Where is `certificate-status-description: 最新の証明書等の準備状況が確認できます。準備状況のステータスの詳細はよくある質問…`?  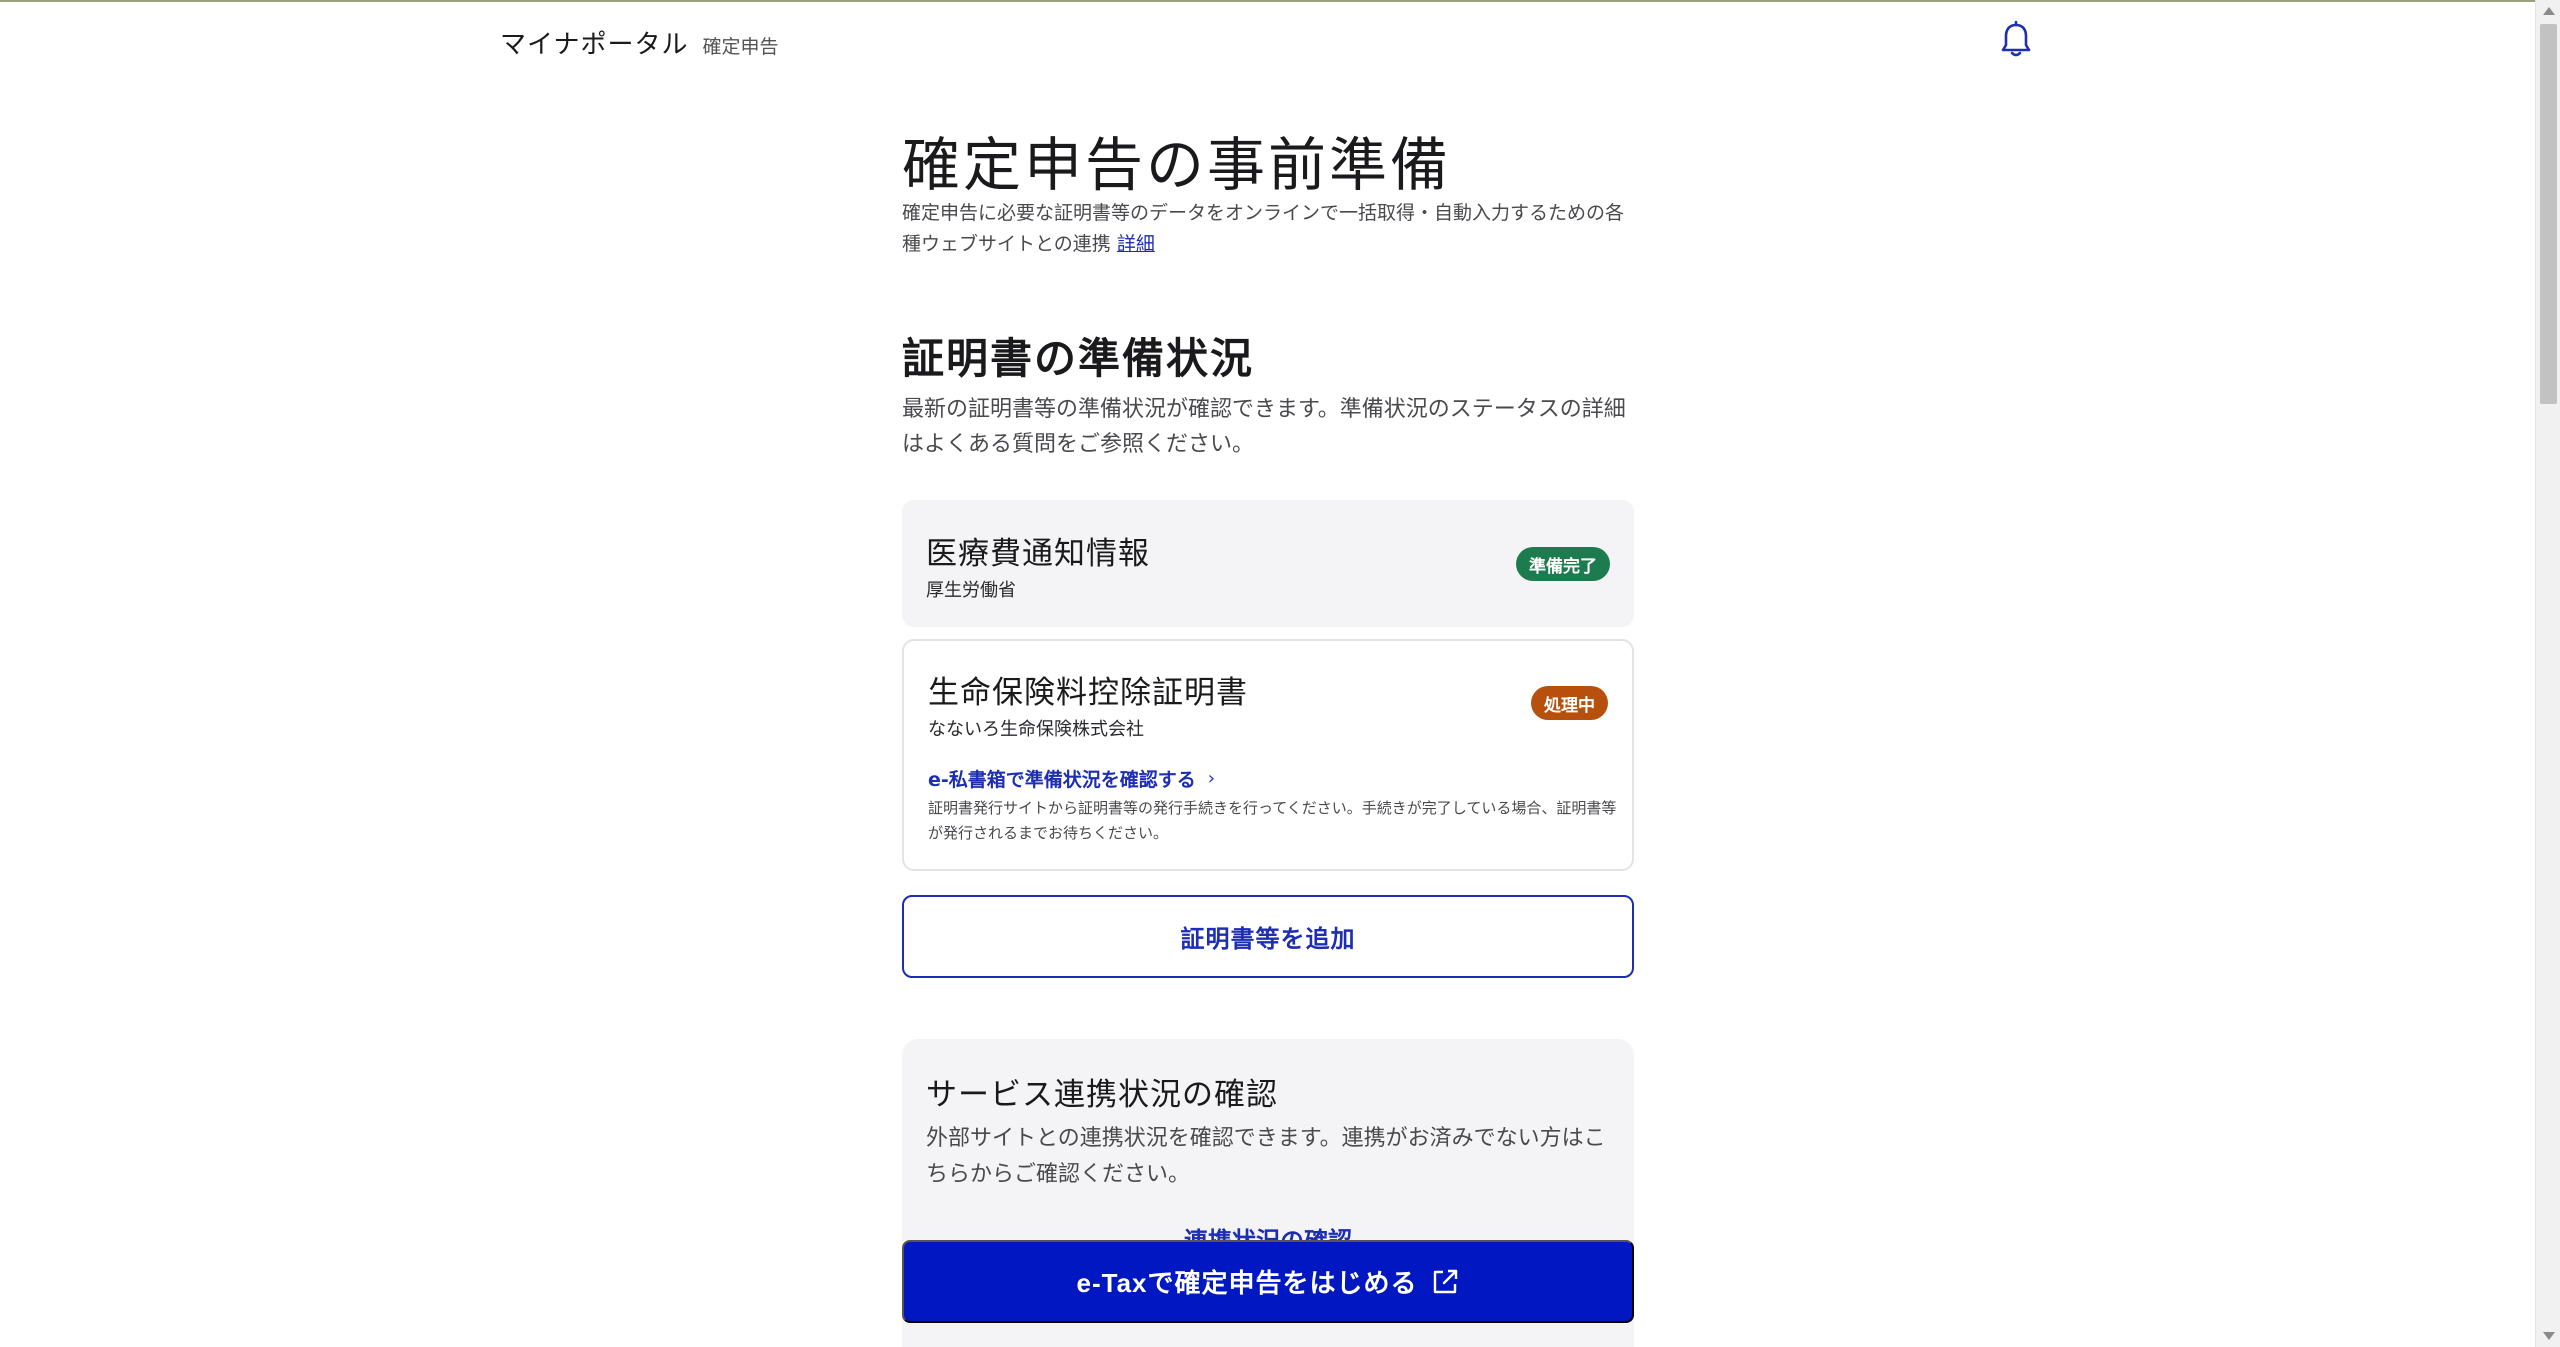
certificate-status-description: 最新の証明書等の準備状況が確認できます。準備状況のステータスの詳細はよくある質問… is located at coordinates (1264, 427).